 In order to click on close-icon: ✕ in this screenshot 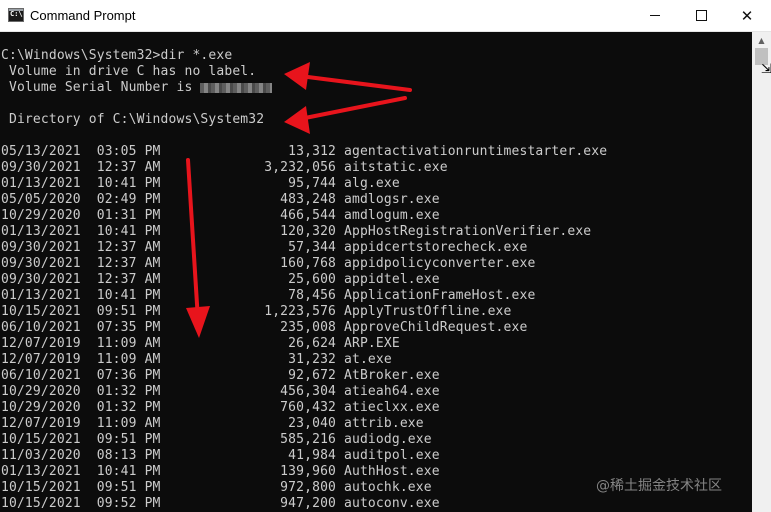, I will do `click(747, 15)`.